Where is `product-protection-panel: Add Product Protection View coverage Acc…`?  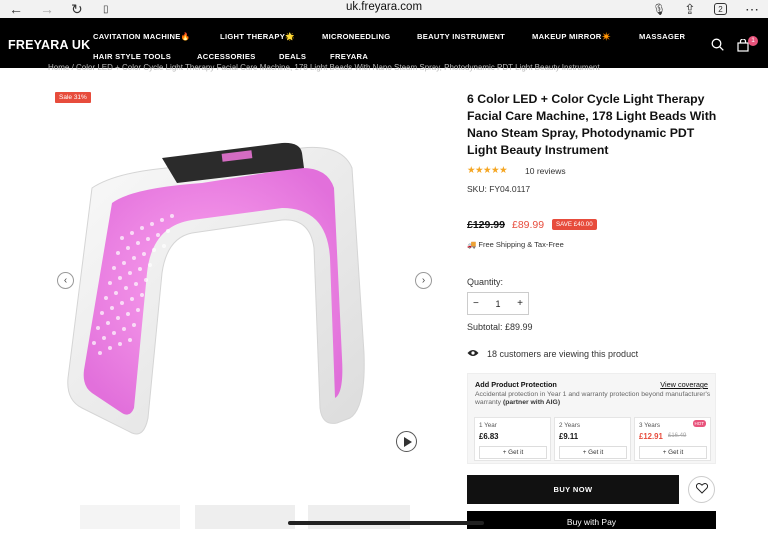 product-protection-panel: Add Product Protection View coverage Acc… is located at coordinates (591, 418).